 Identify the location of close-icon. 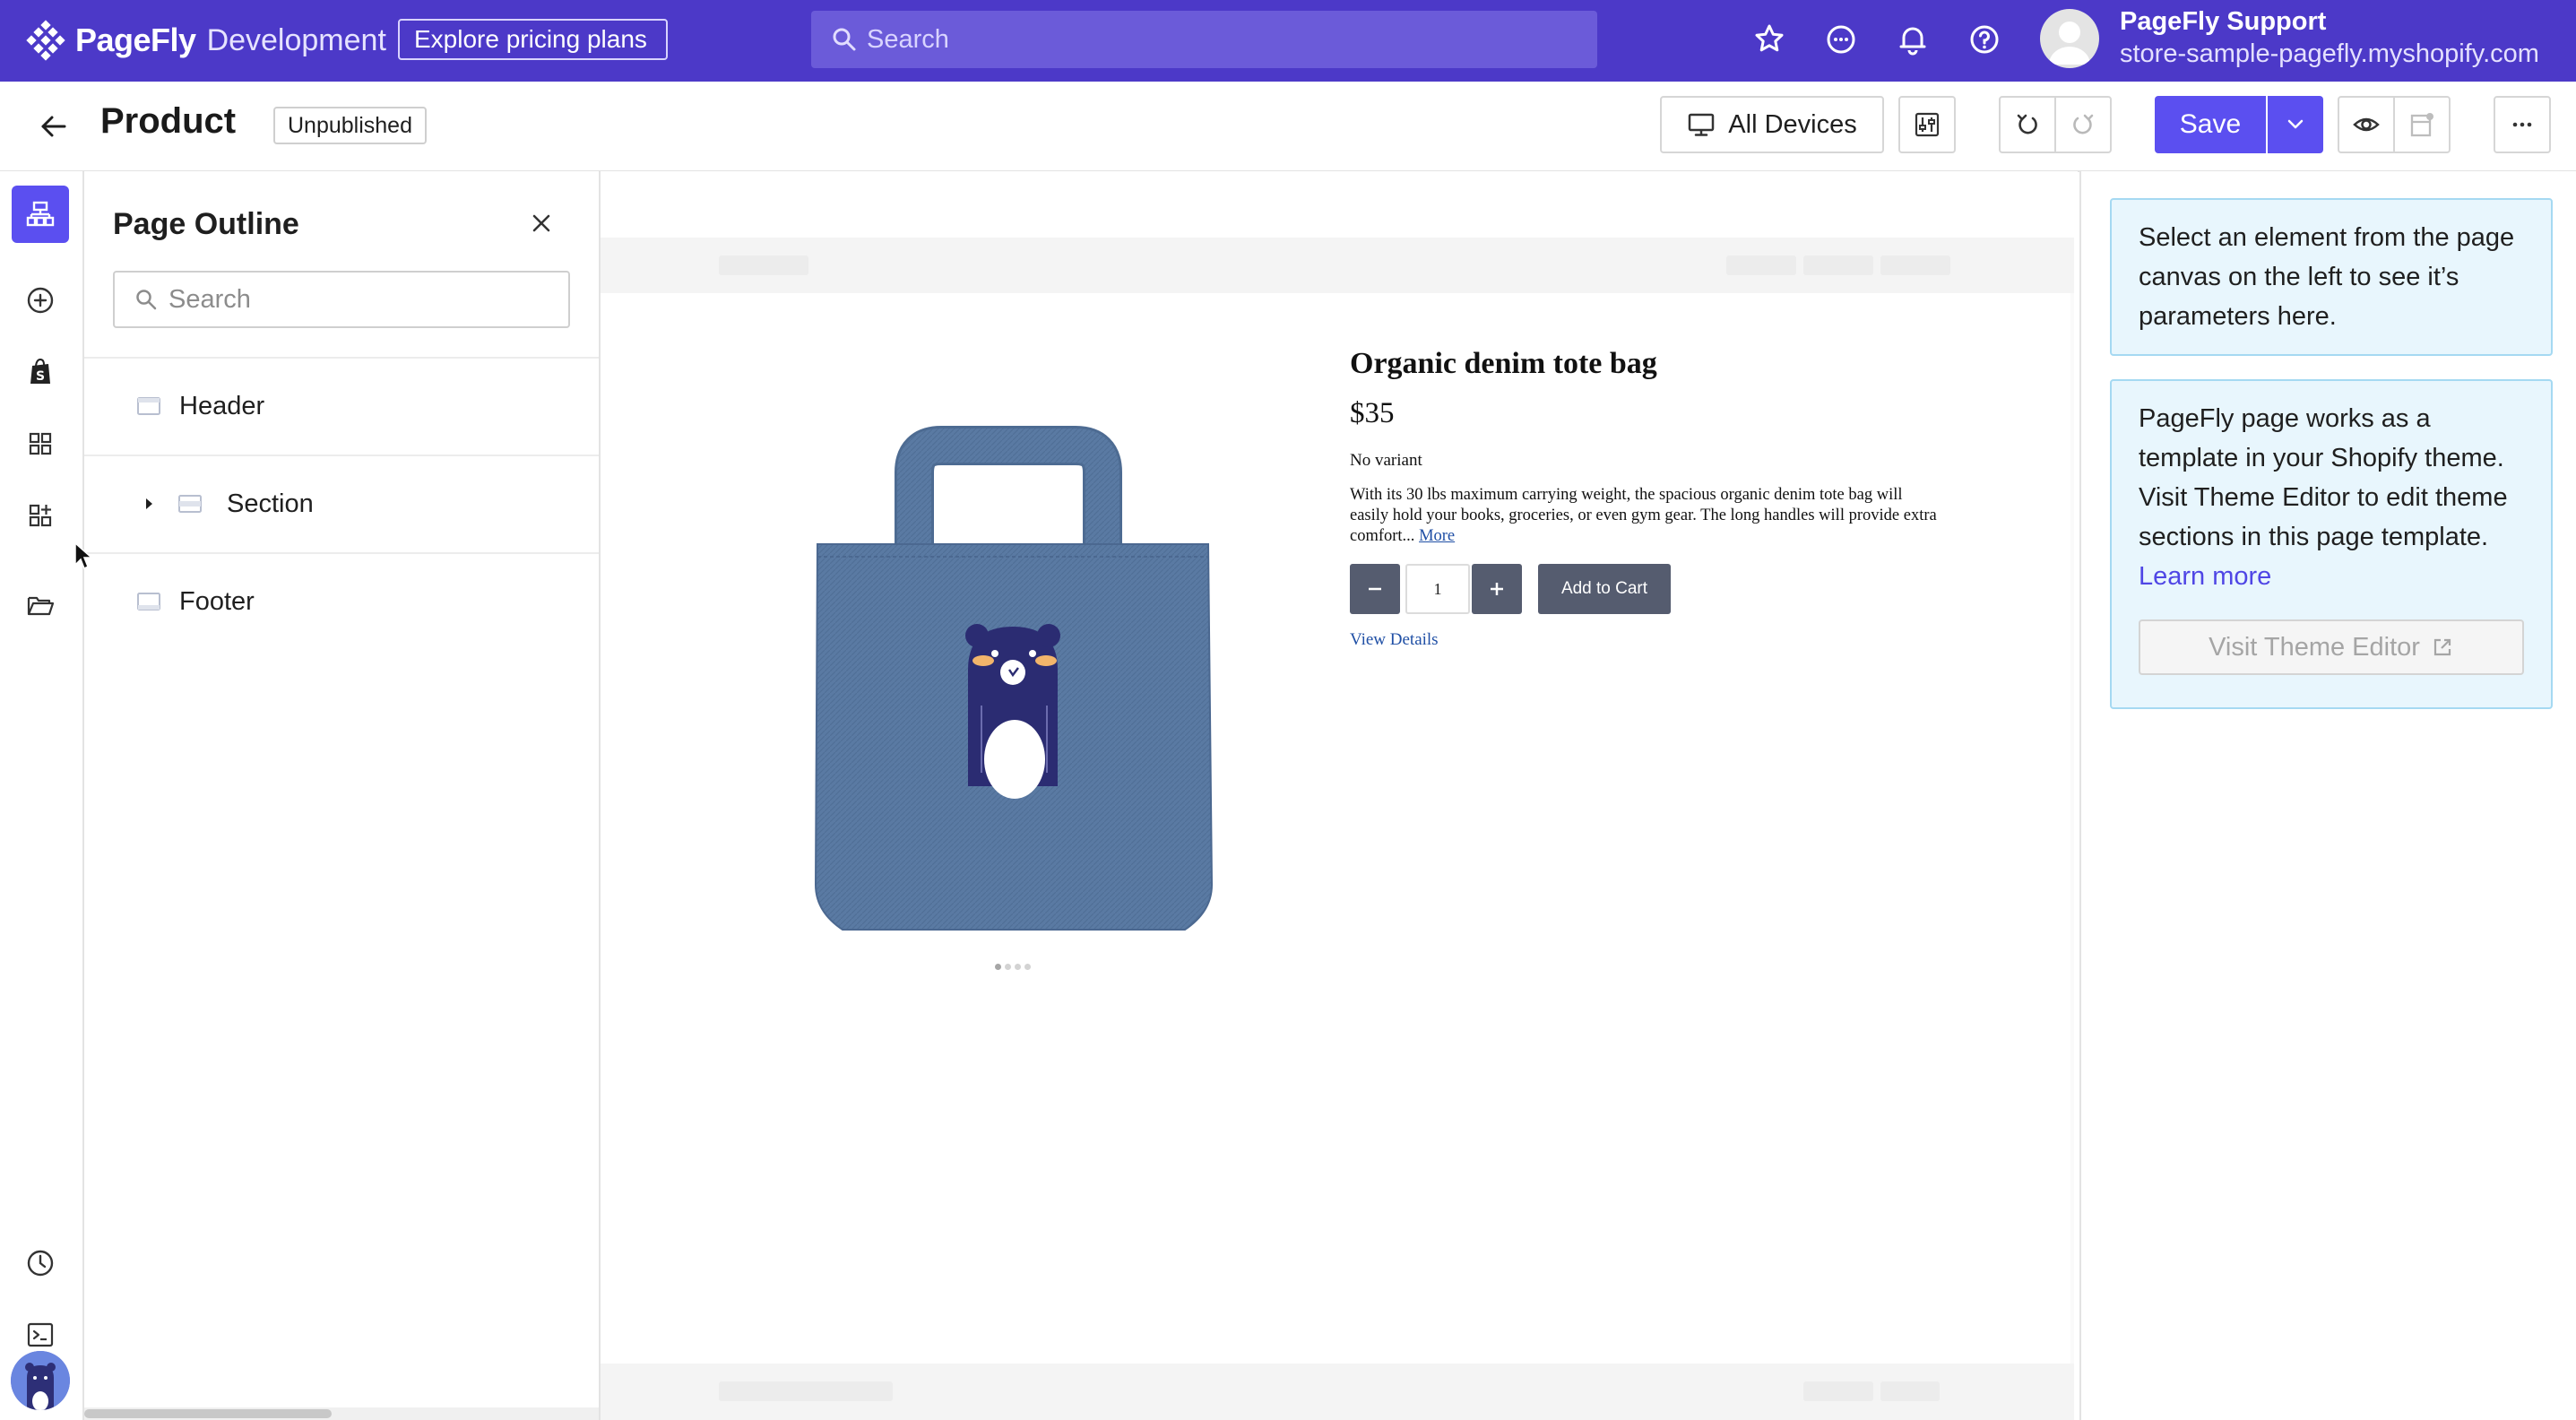
(541, 224).